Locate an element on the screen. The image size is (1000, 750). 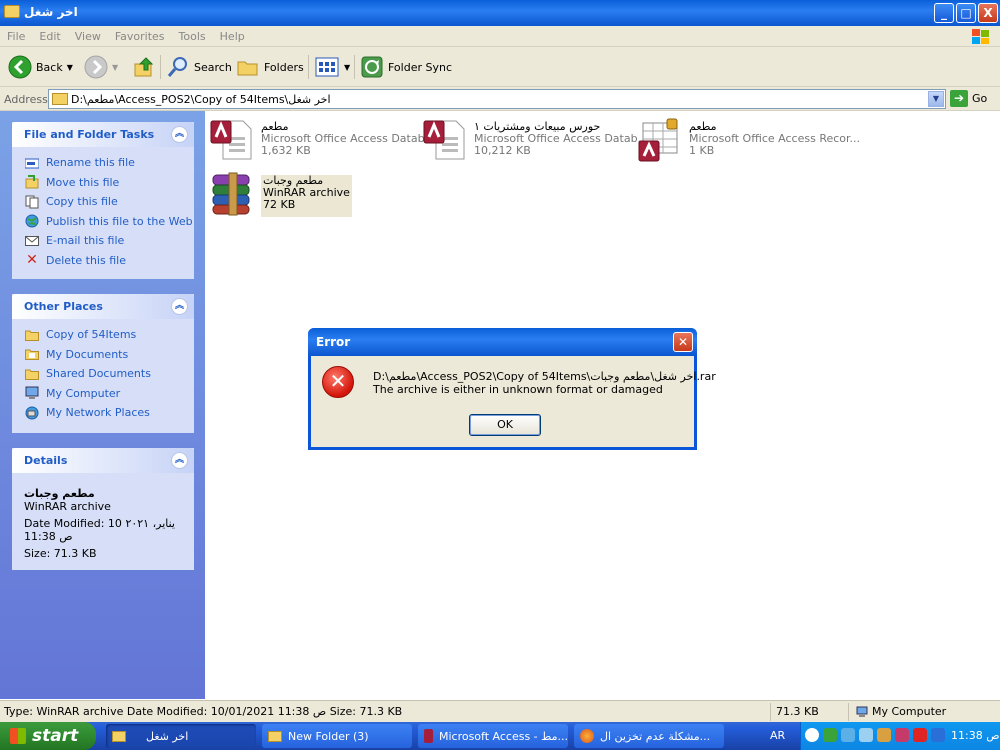
menu-help: Help is located at coordinates (232, 34).